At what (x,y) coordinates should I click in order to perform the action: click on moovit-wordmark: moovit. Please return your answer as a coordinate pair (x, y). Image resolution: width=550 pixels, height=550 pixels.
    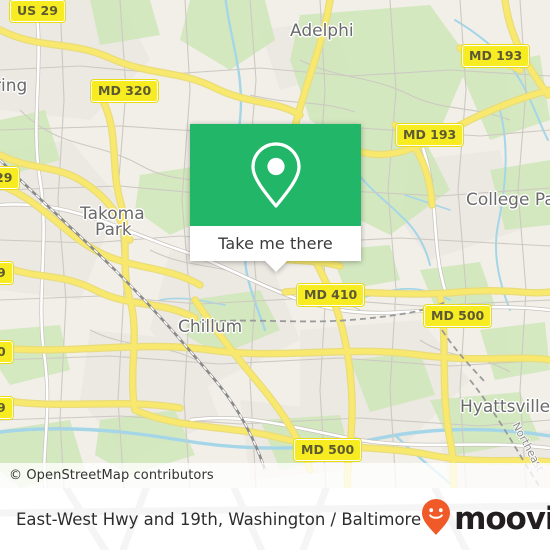
    Looking at the image, I should click on (502, 518).